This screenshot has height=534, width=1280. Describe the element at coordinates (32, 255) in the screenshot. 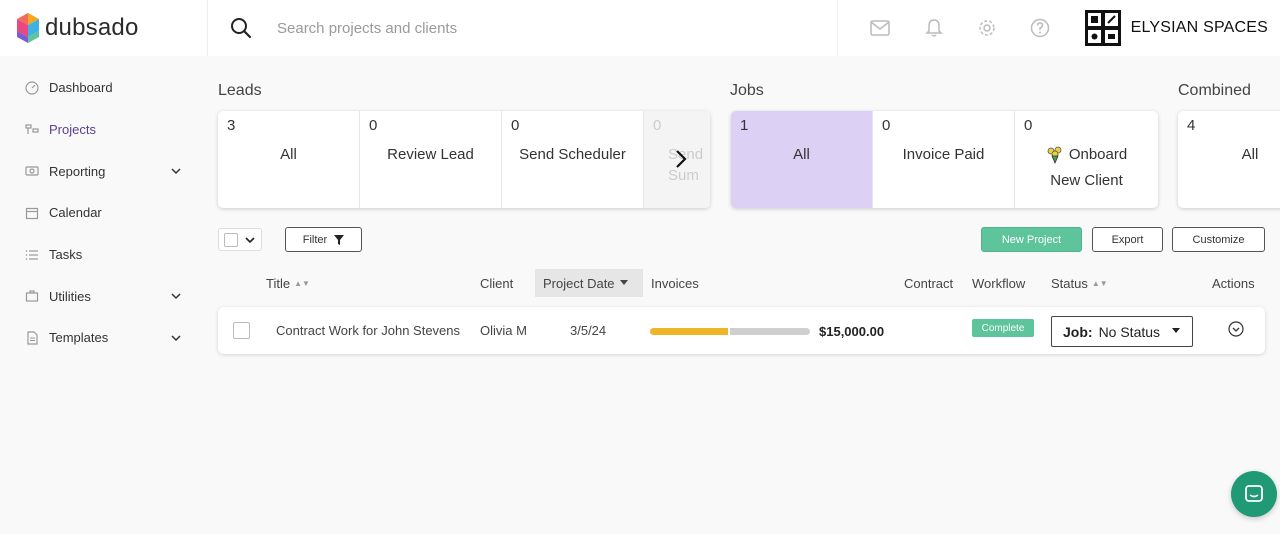

I see `tasks-icon` at that location.